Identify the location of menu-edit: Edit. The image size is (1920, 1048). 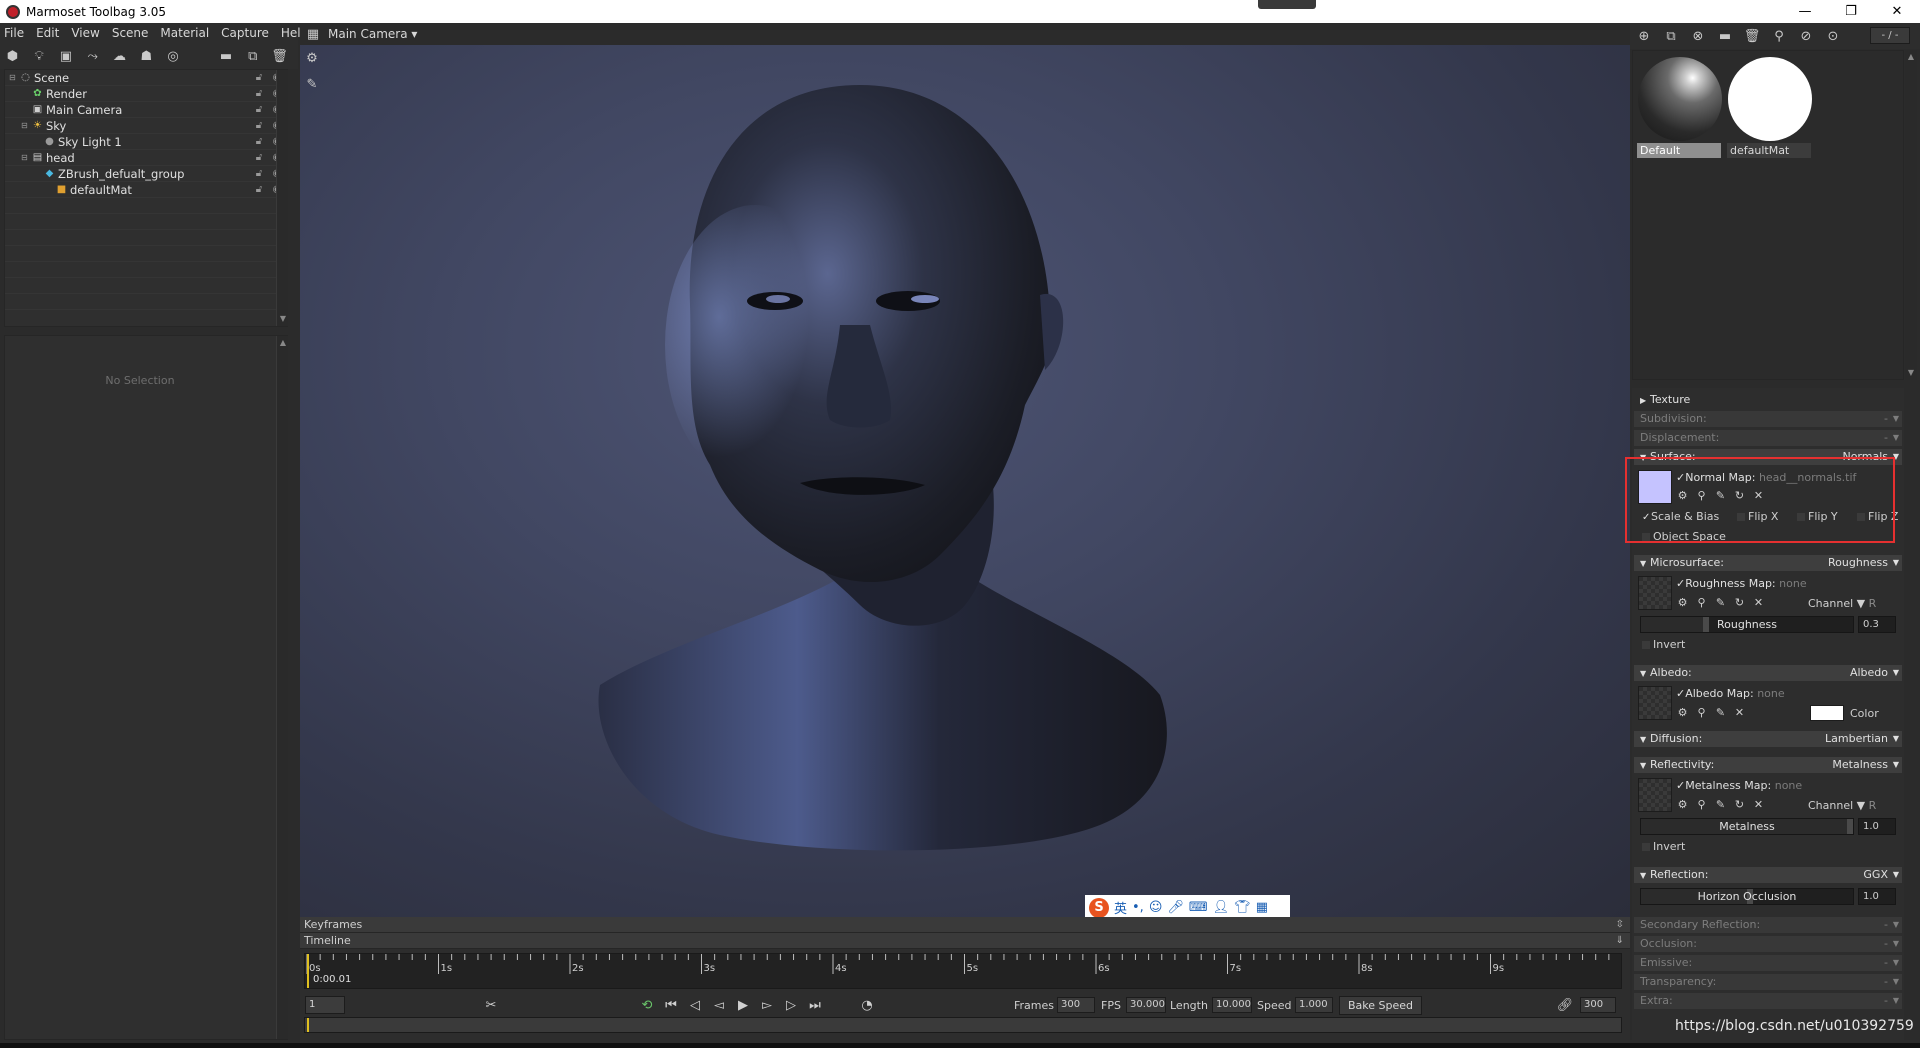
(47, 33).